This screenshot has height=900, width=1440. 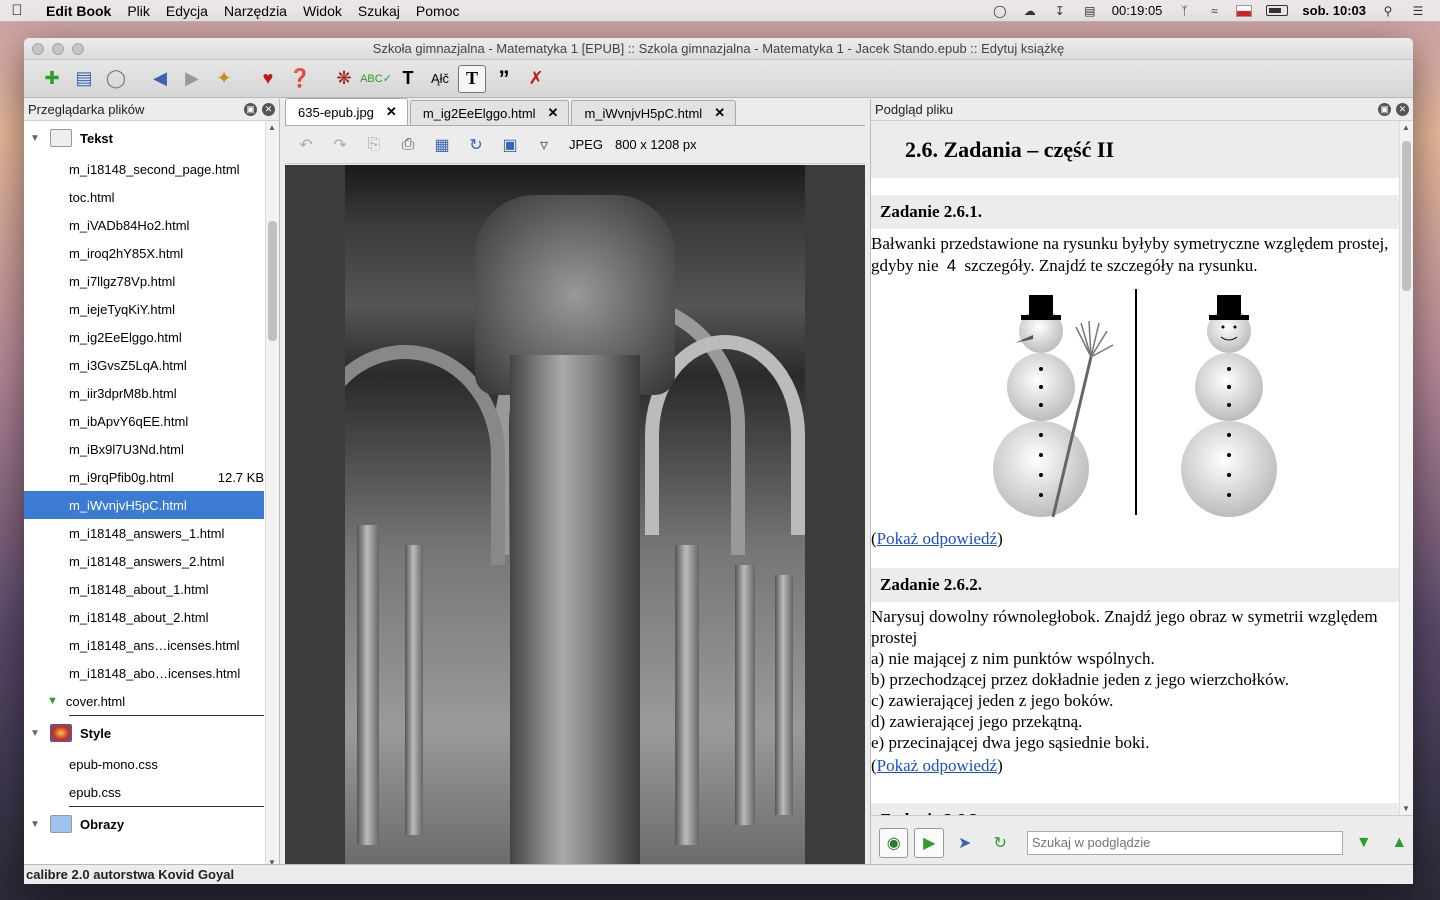 I want to click on tab-html-2: m_iWvnjvH5pC.html ✕, so click(x=654, y=112).